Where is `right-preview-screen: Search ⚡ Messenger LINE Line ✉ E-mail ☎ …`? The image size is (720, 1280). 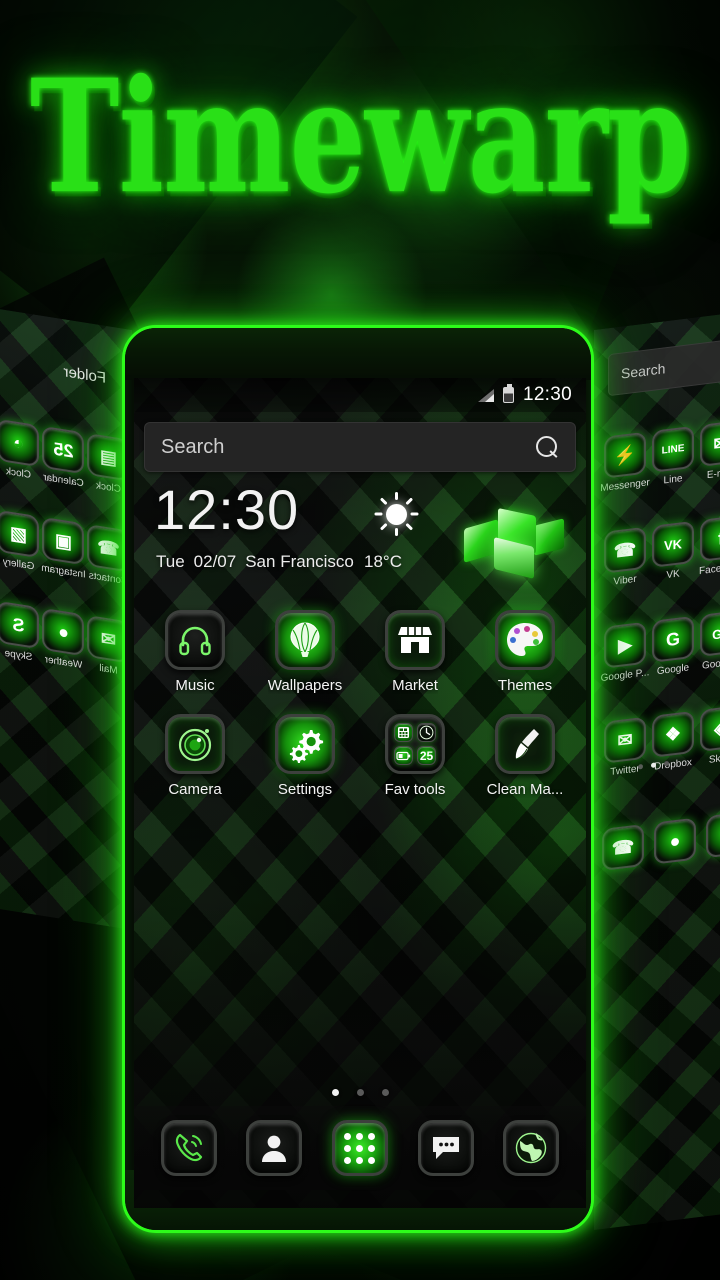
right-preview-screen: Search ⚡ Messenger LINE Line ✉ E-mail ☎ … is located at coordinates (657, 772).